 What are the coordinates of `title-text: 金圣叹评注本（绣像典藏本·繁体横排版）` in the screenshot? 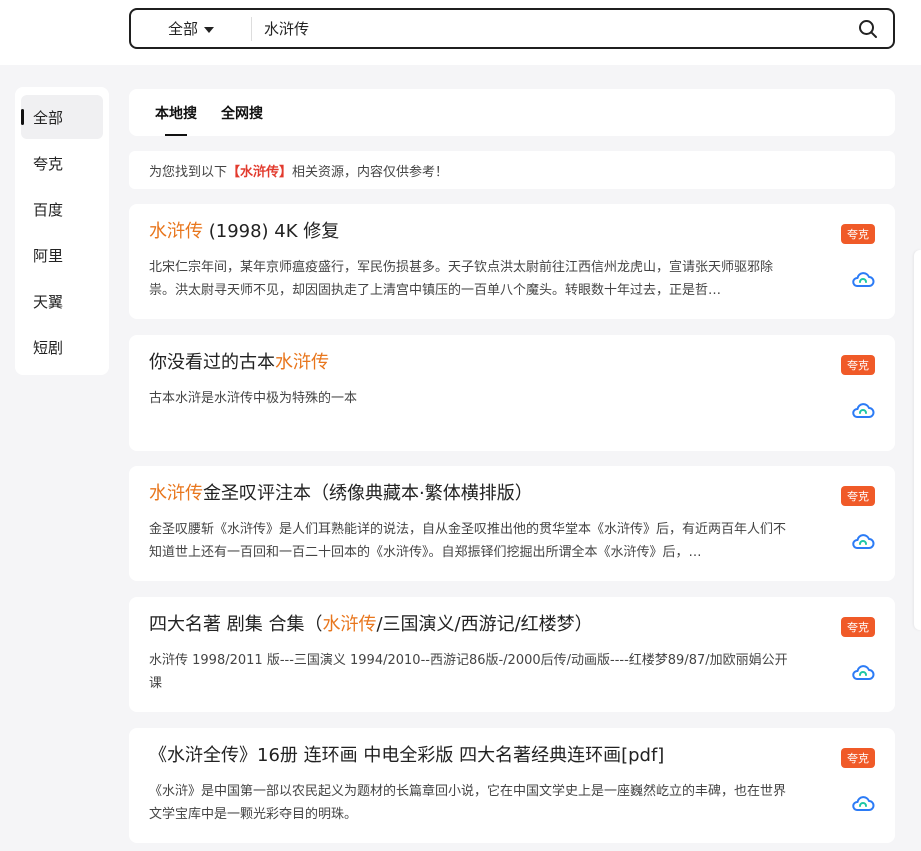 It's located at (368, 493).